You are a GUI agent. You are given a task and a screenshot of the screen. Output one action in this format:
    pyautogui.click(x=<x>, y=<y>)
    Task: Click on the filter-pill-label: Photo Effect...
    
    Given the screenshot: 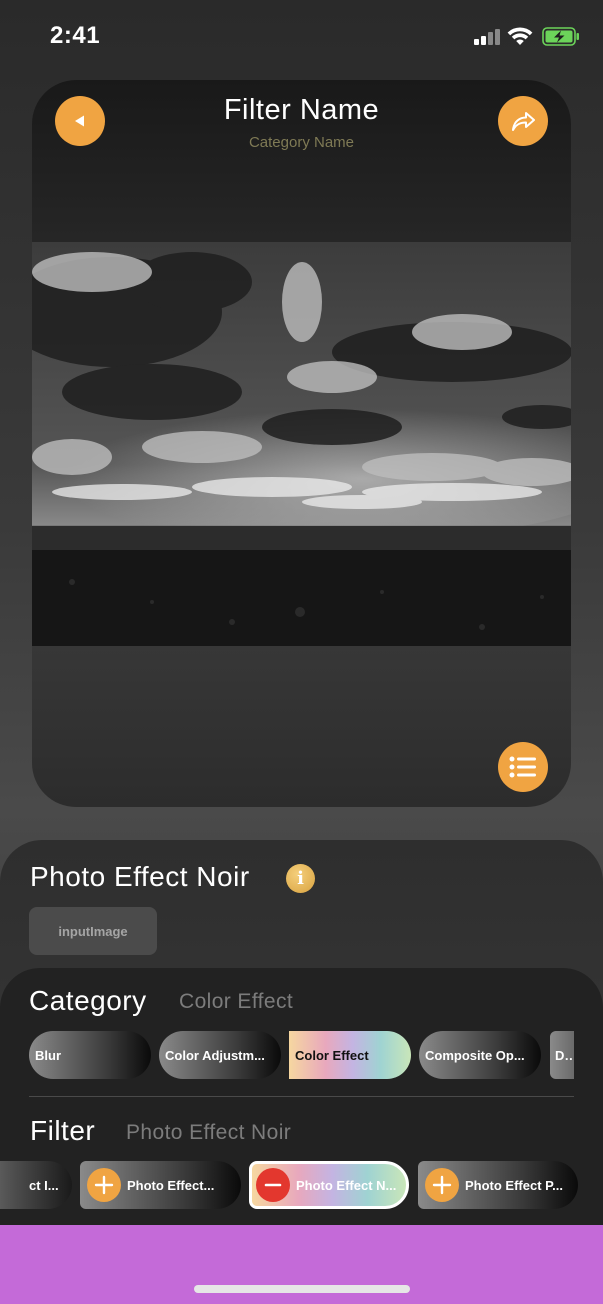 What is the action you would take?
    pyautogui.click(x=171, y=1185)
    